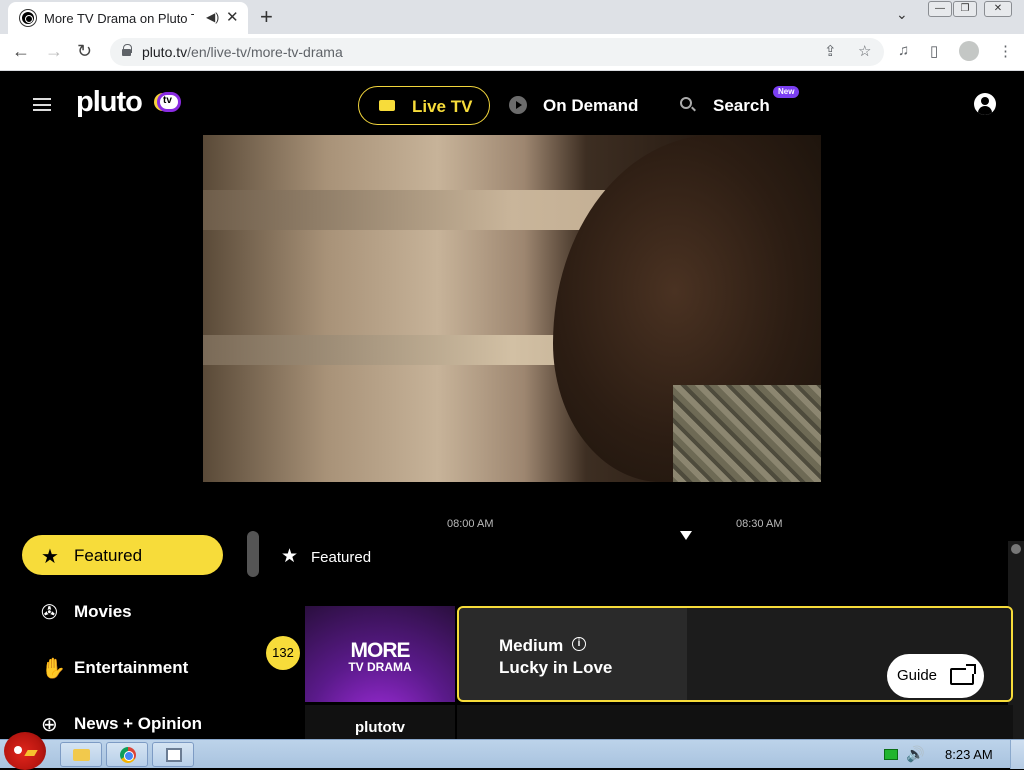 Image resolution: width=1024 pixels, height=770 pixels. I want to click on nav-search: Search, so click(741, 106).